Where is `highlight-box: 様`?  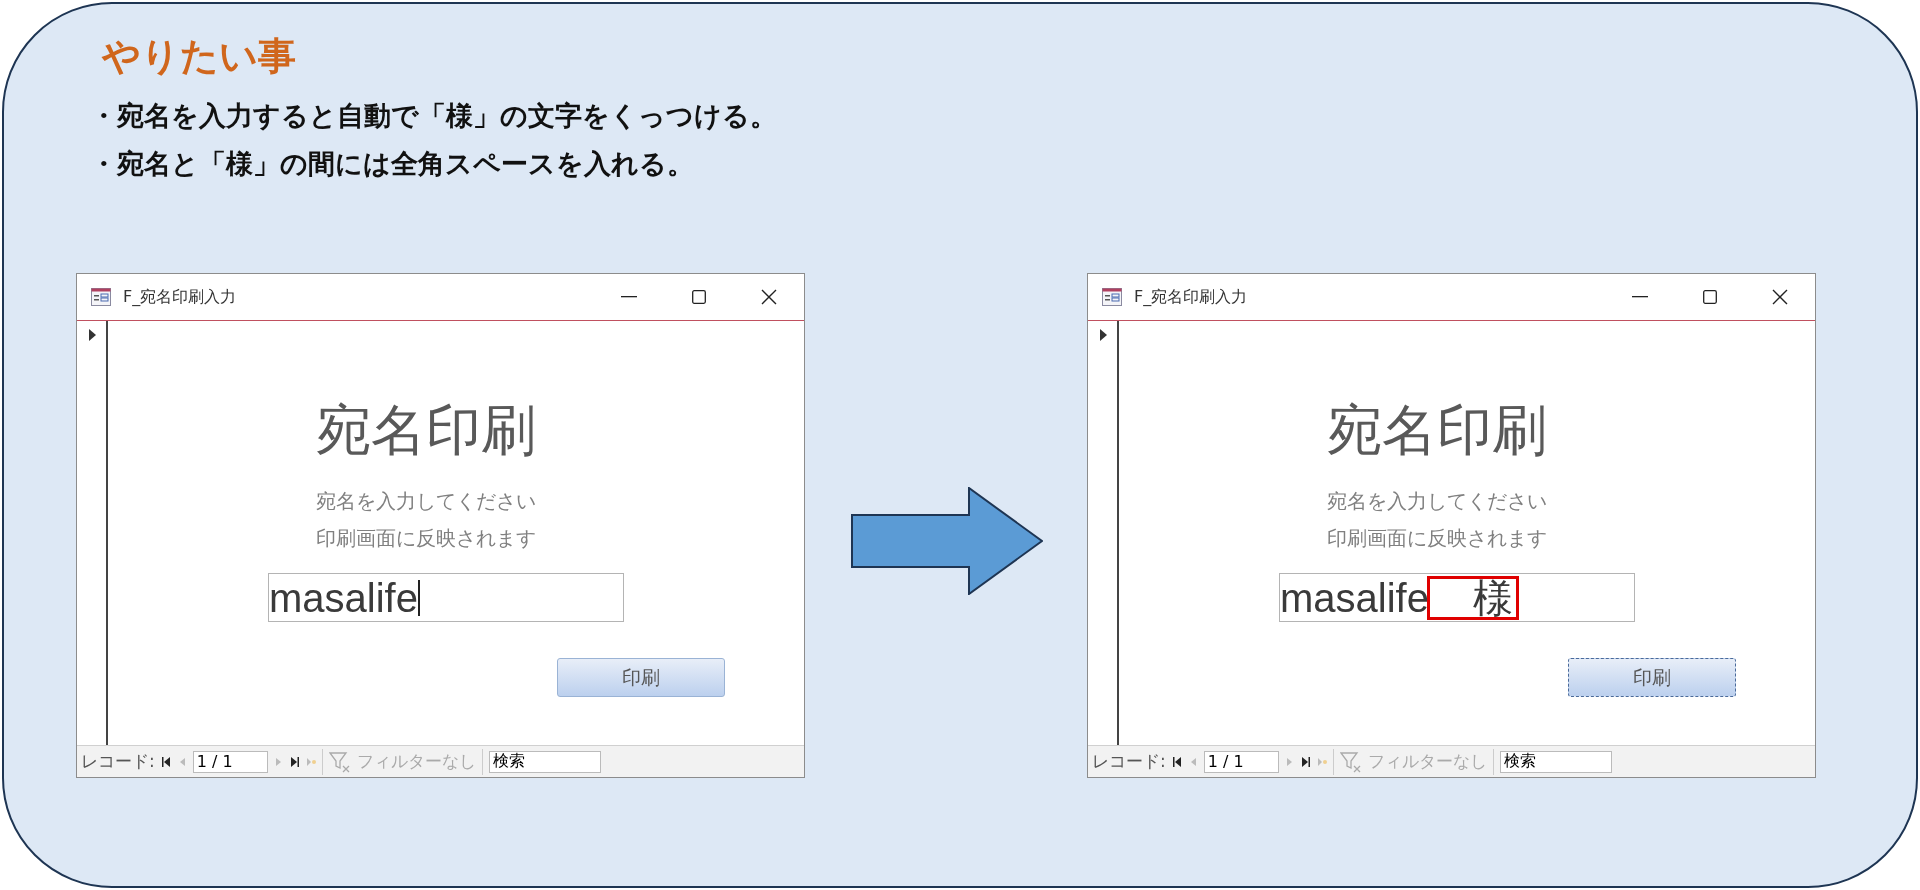 highlight-box: 様 is located at coordinates (1472, 597).